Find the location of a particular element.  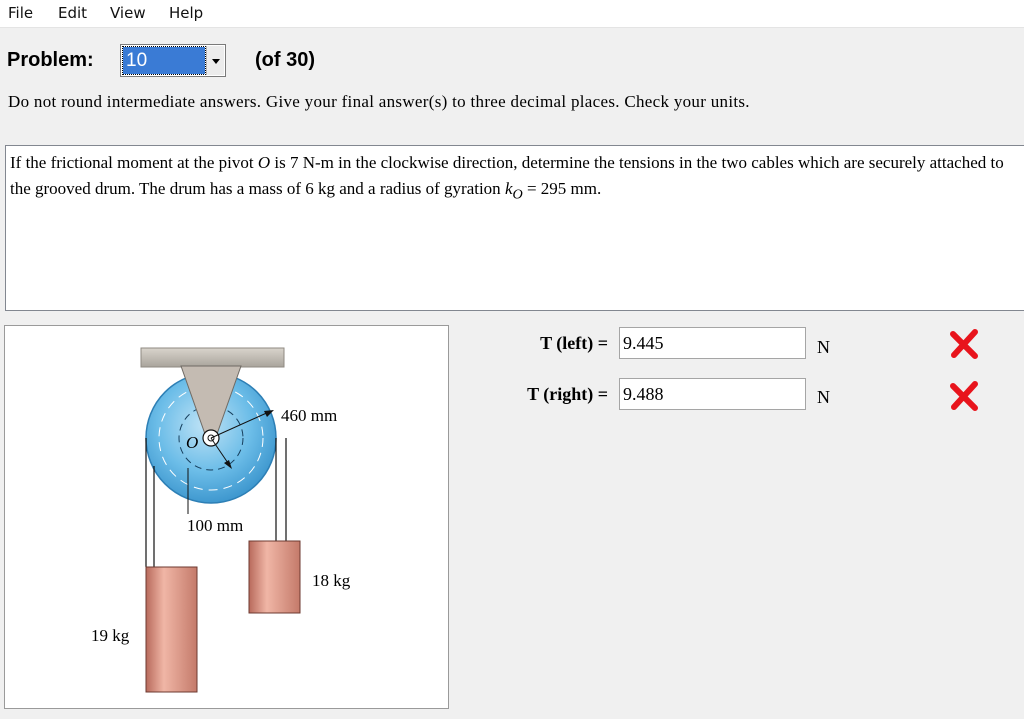

problem-dropdown: 10 is located at coordinates (173, 60).